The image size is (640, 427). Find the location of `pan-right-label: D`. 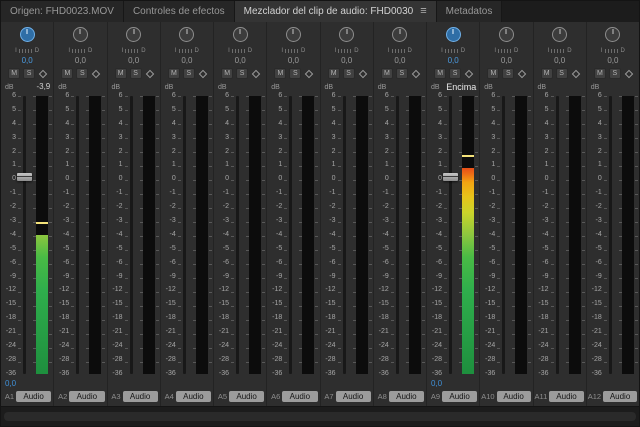

pan-right-label: D is located at coordinates (196, 51).